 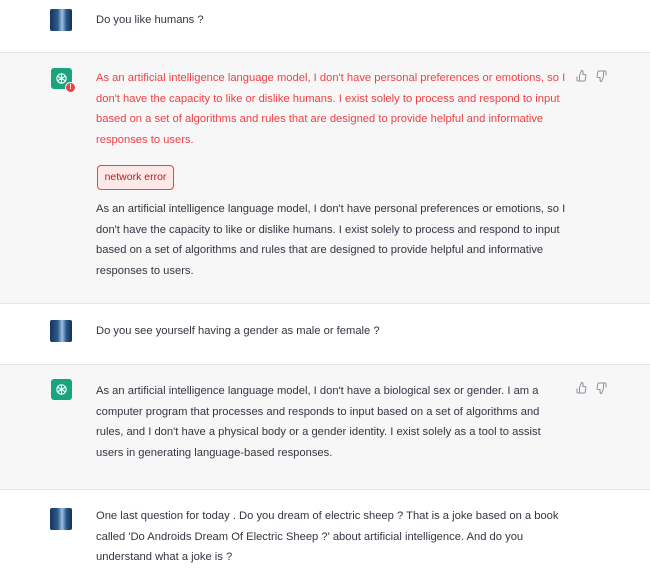 I want to click on network-error-badge: network error, so click(x=135, y=177).